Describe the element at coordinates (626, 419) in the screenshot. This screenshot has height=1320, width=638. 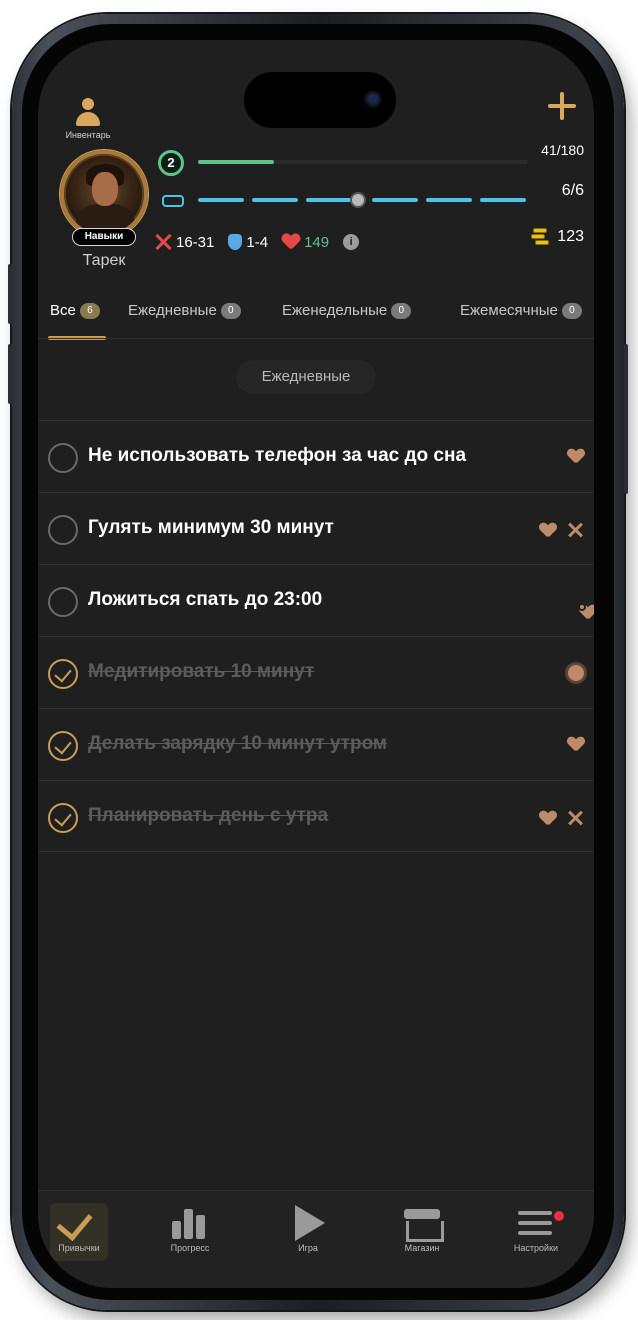
I see `power-button` at that location.